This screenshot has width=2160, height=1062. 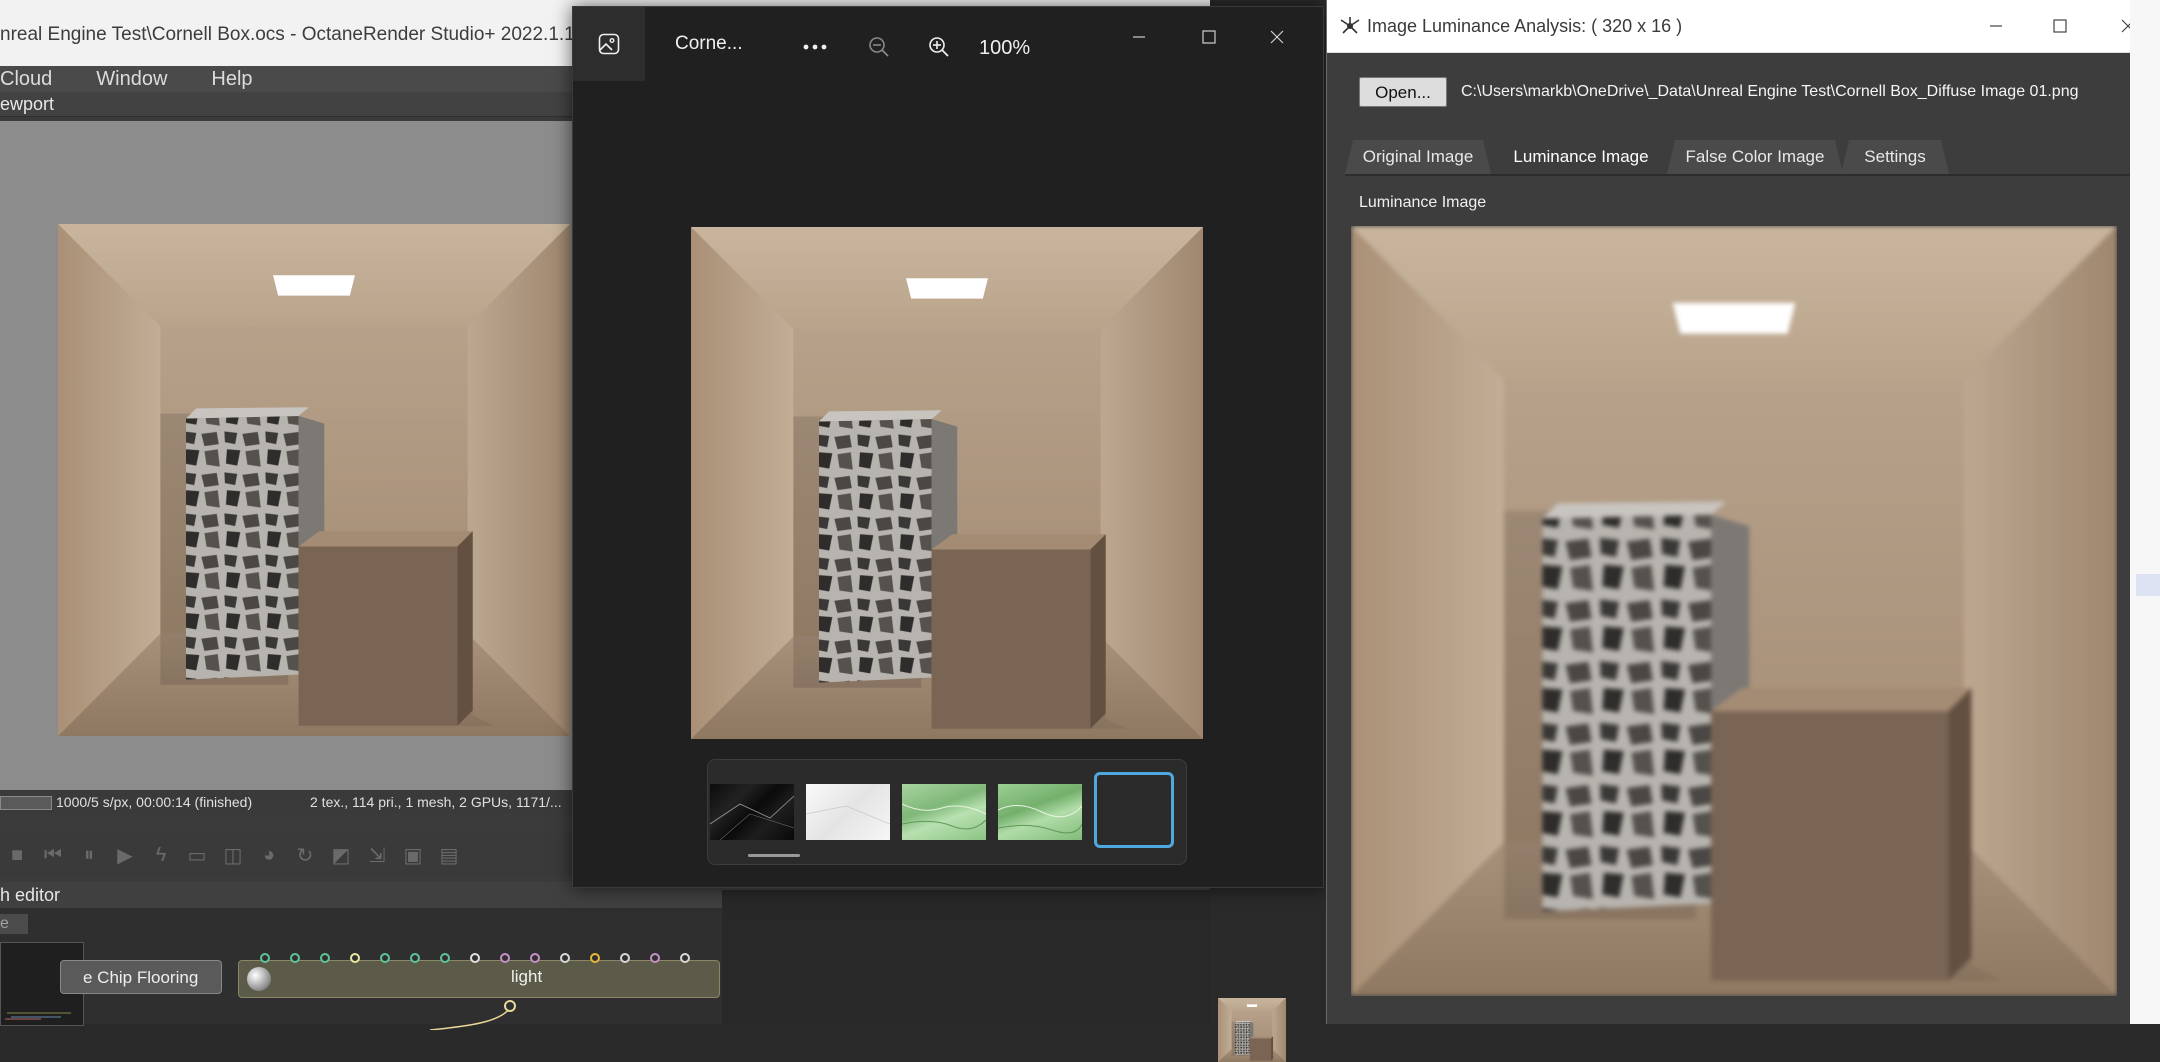 What do you see at coordinates (449, 855) in the screenshot?
I see `settings-icon: ▤` at bounding box center [449, 855].